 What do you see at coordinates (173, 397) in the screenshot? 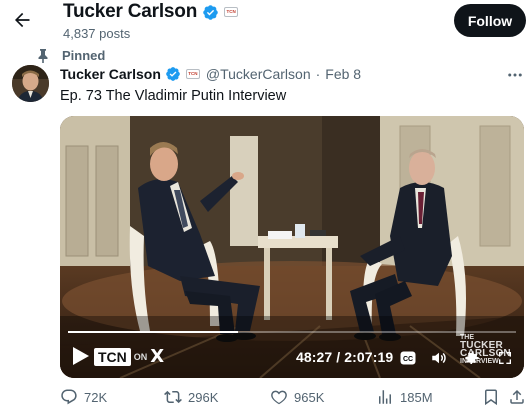
I see `repost-icon` at bounding box center [173, 397].